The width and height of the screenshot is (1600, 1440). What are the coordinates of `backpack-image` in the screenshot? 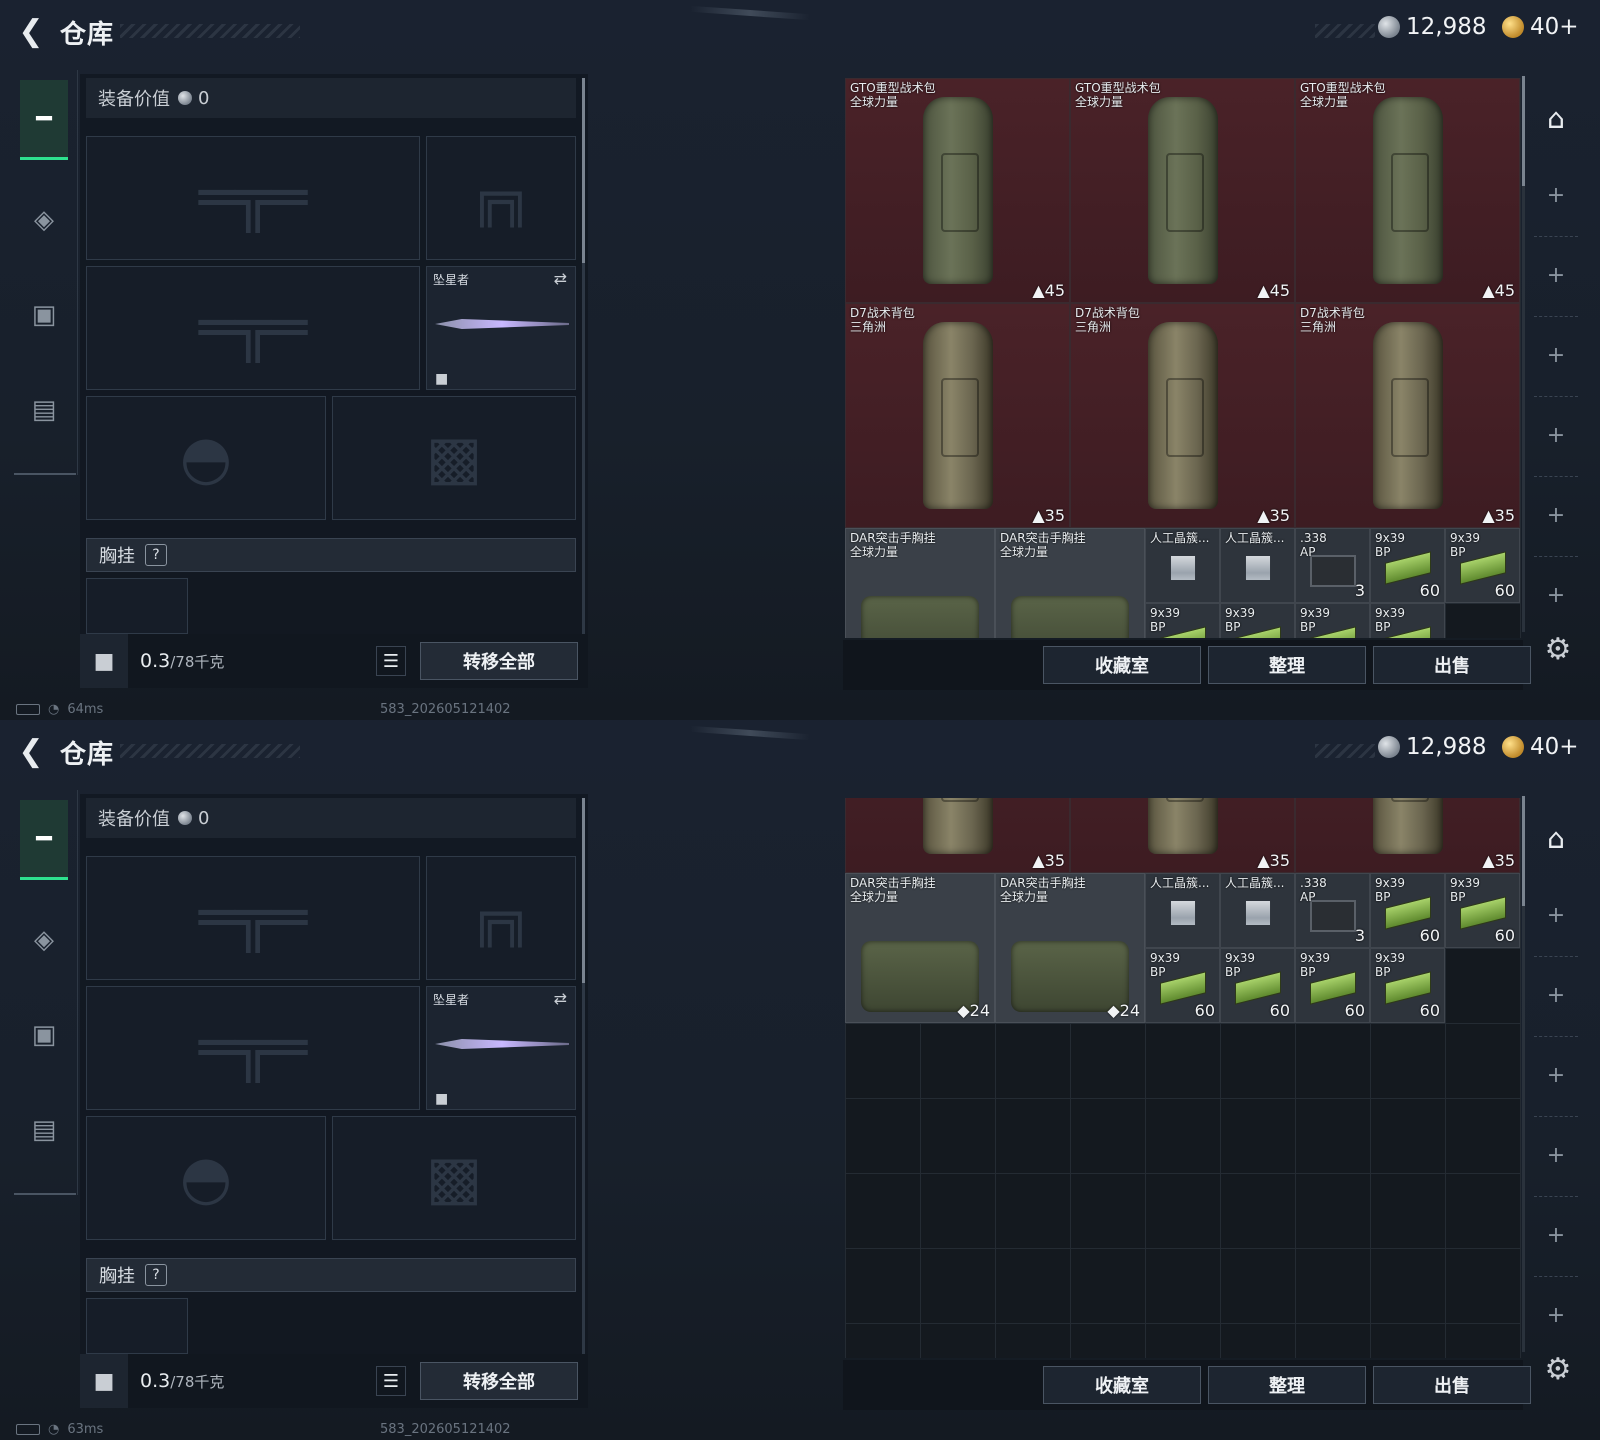 It's located at (957, 190).